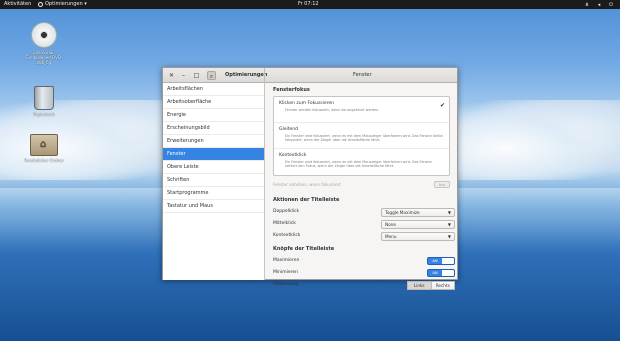 This screenshot has width=620, height=341. I want to click on network-icon: ⋔, so click(587, 5).